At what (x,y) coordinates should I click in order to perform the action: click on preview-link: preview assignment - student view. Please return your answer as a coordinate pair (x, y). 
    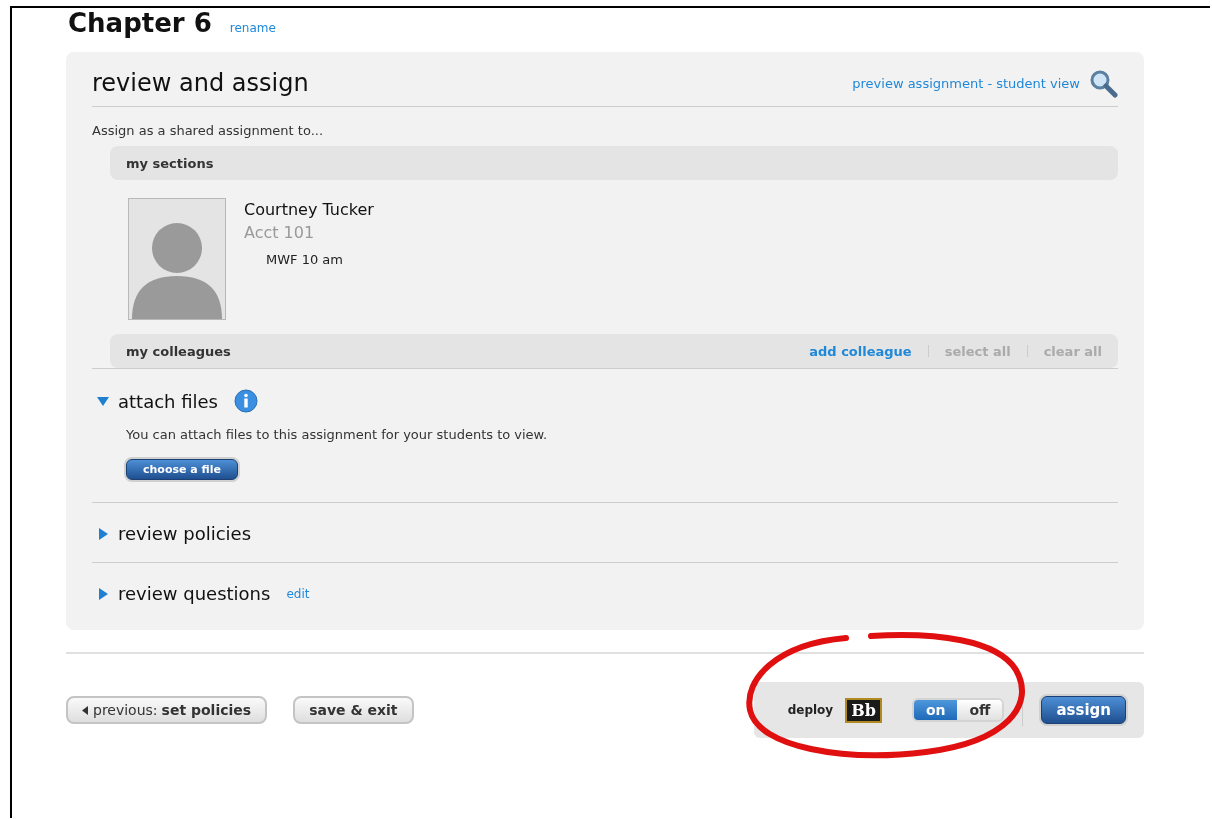
    Looking at the image, I should click on (966, 83).